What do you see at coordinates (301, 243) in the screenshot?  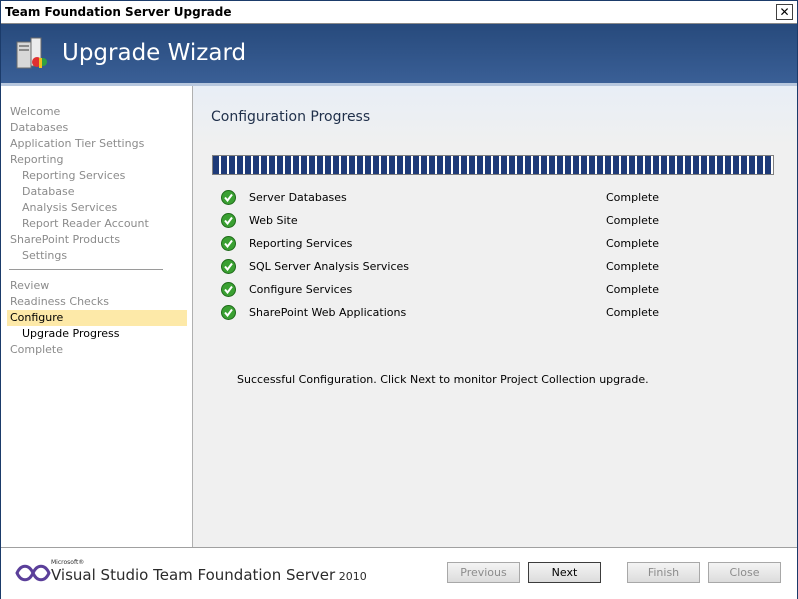 I see `task-name: Reporting Services` at bounding box center [301, 243].